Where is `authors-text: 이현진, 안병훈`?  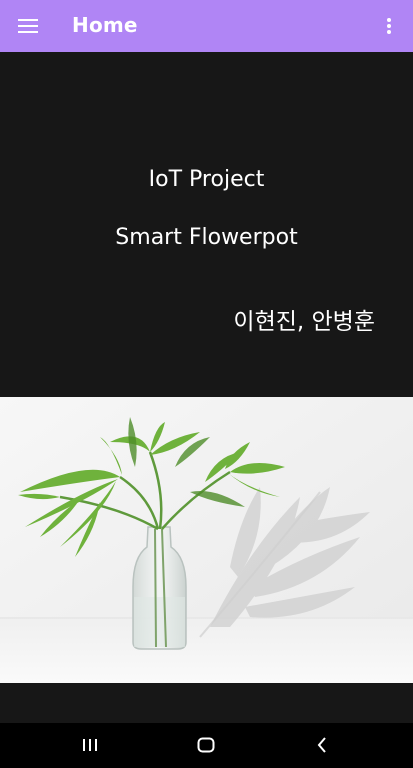 authors-text: 이현진, 안병훈 is located at coordinates (304, 322).